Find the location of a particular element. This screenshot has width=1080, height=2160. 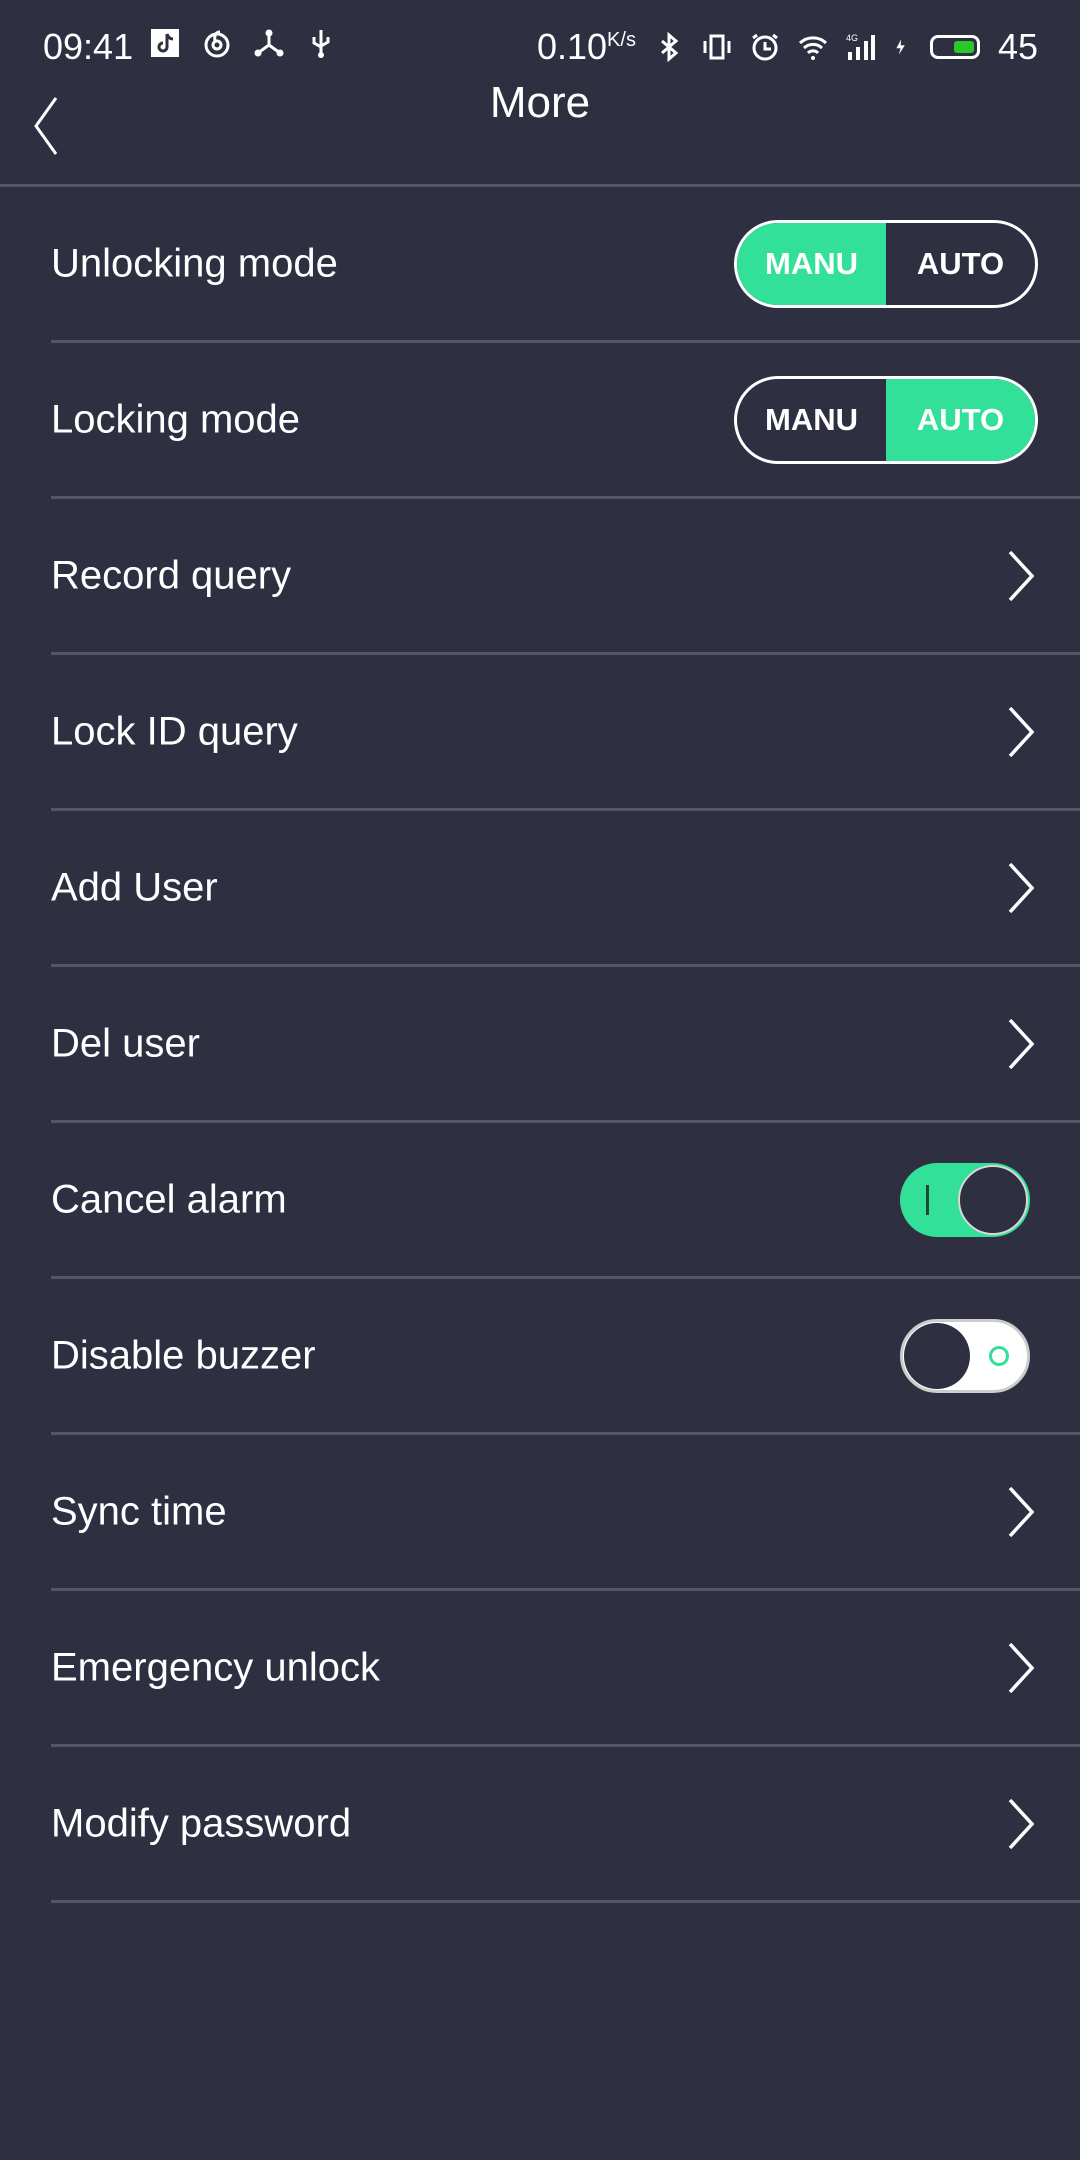

locking-mode-segmented: MANU AUTO is located at coordinates (886, 419).